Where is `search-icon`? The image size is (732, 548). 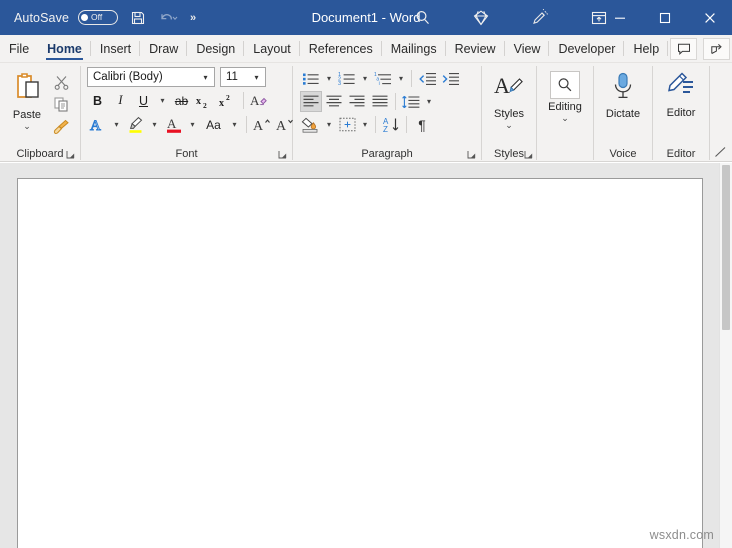
search-icon is located at coordinates (423, 18).